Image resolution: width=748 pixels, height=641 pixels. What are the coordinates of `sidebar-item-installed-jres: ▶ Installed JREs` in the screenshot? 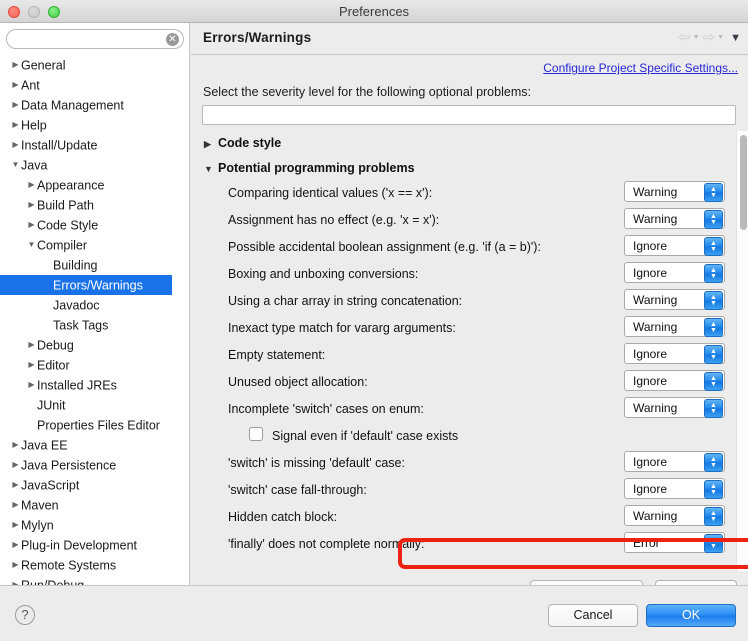 It's located at (93, 385).